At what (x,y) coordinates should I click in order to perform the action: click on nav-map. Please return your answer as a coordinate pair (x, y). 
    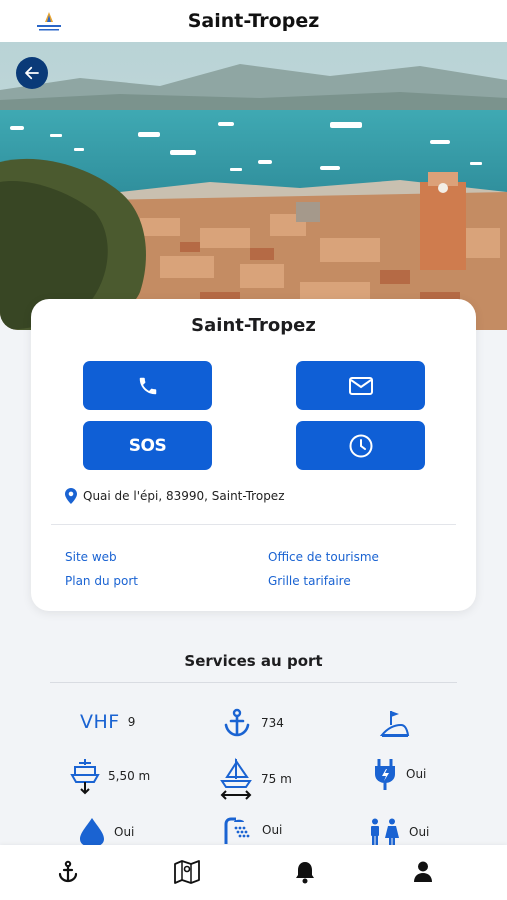
    Looking at the image, I should click on (187, 872).